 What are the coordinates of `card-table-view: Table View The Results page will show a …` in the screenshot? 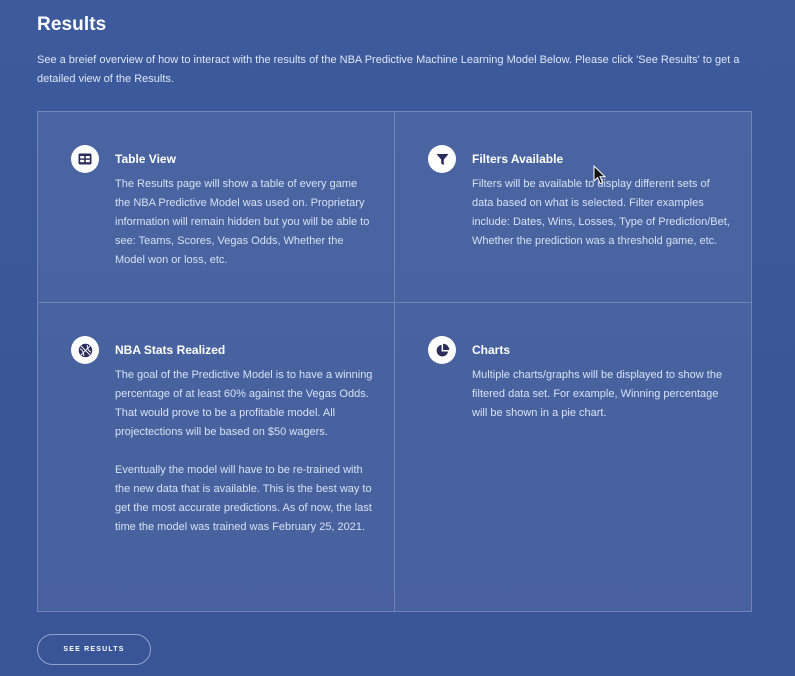 It's located at (216, 207).